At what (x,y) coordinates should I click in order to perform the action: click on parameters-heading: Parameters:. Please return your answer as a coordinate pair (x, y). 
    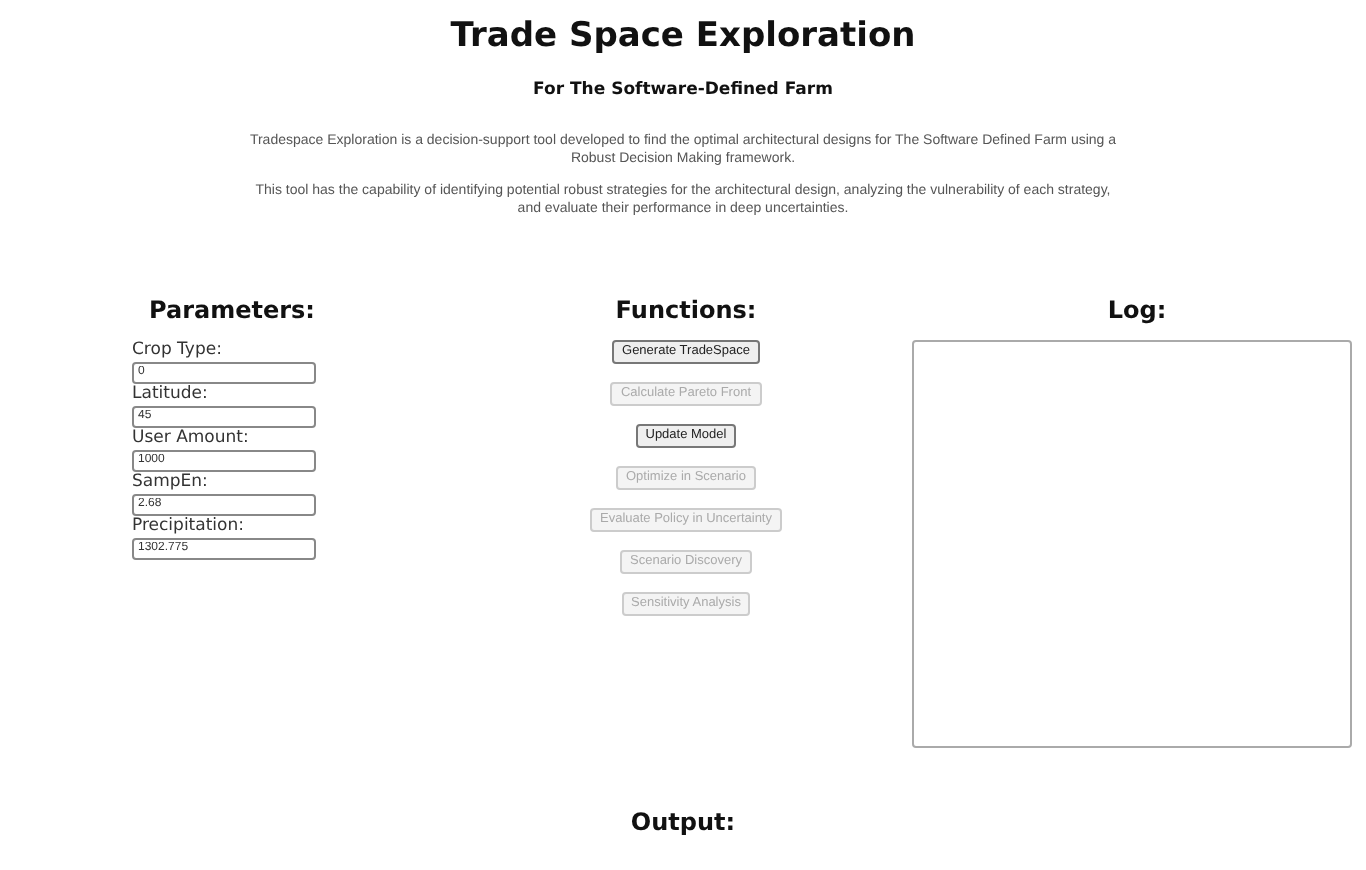
    Looking at the image, I should click on (232, 309).